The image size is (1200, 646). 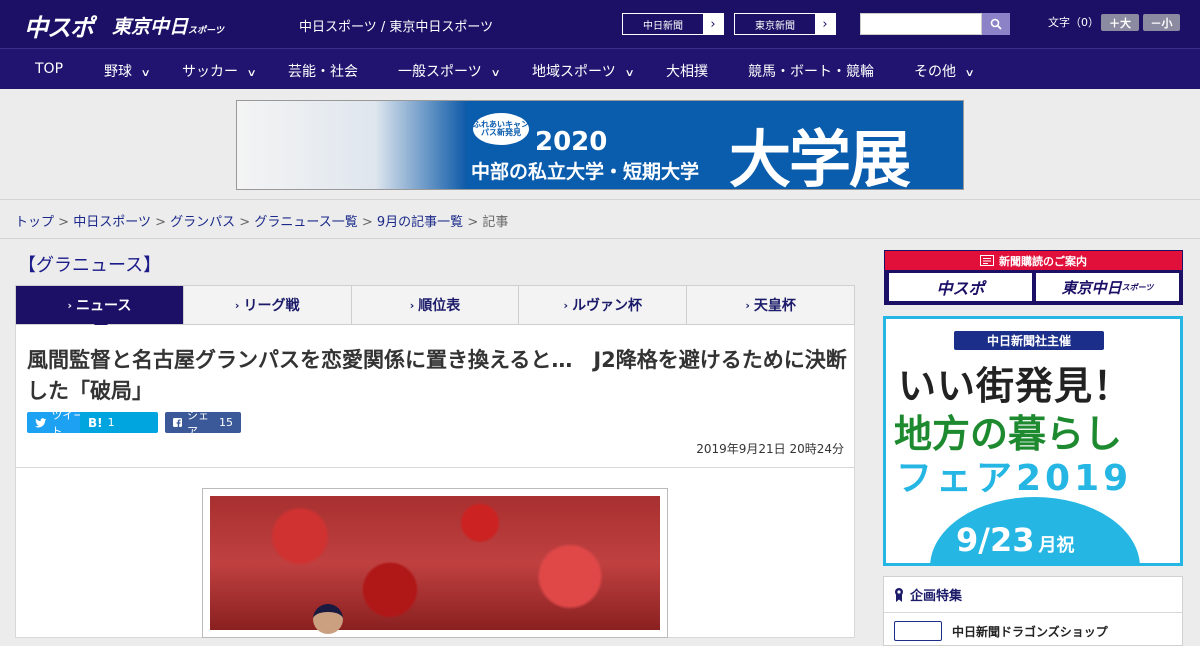 What do you see at coordinates (396, 25) in the screenshot?
I see `site-name-link: 中日スポーツ / 東京中日スポーツ` at bounding box center [396, 25].